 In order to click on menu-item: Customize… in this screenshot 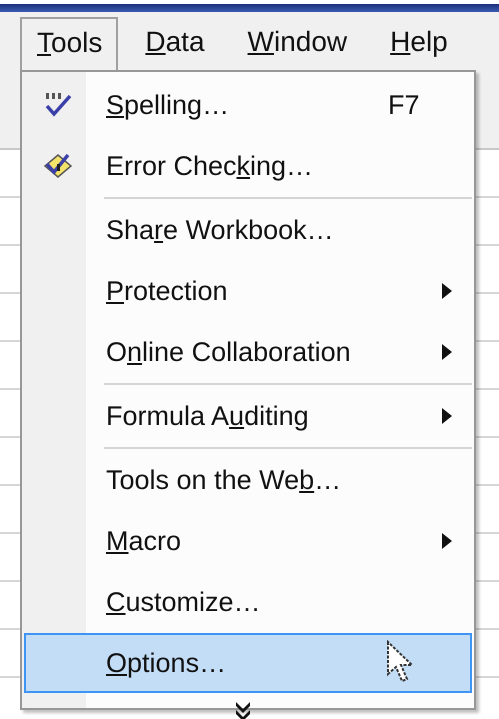, I will do `click(248, 602)`.